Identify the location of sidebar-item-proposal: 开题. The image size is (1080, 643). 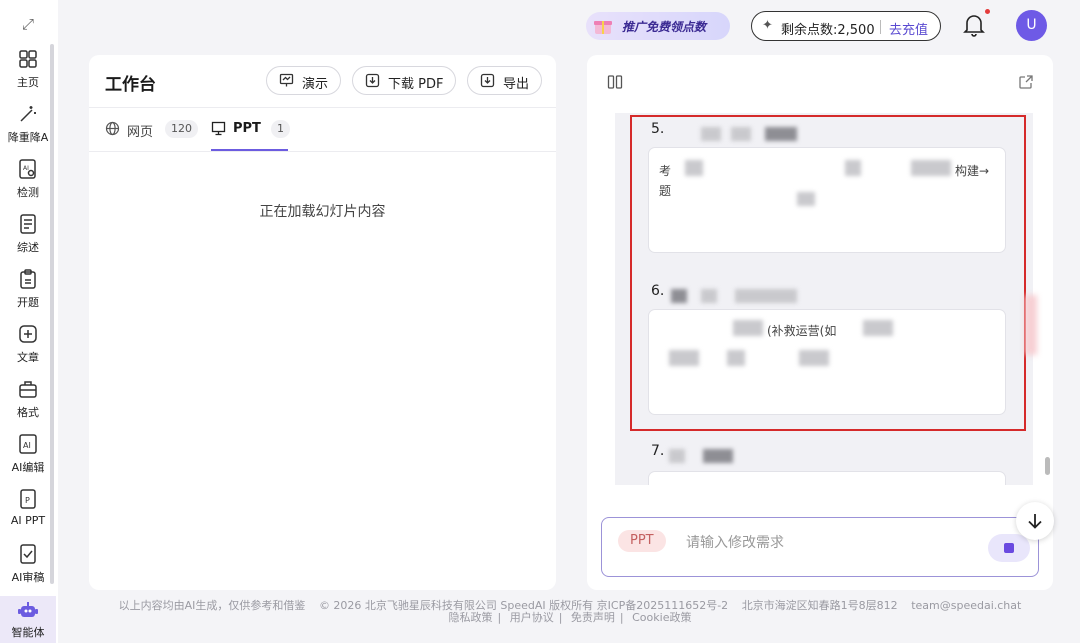
(28, 295).